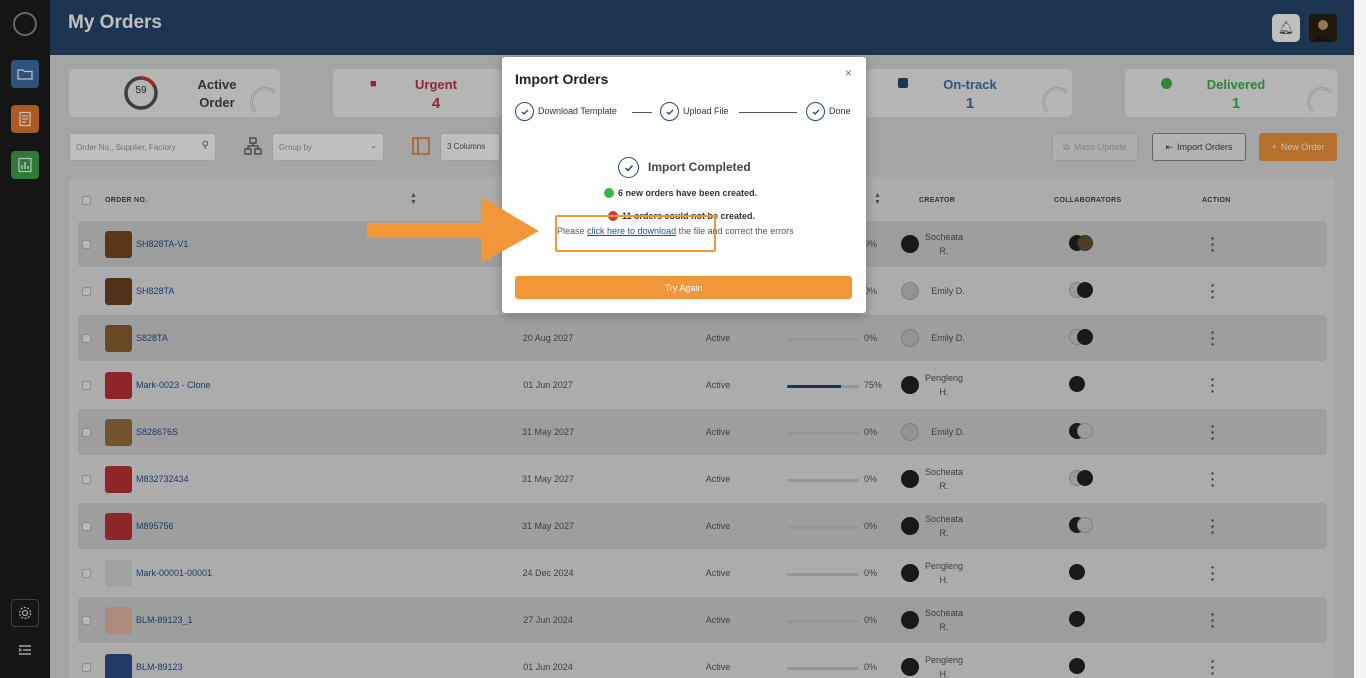 This screenshot has width=1366, height=678. I want to click on annotation-highlight-box, so click(635, 233).